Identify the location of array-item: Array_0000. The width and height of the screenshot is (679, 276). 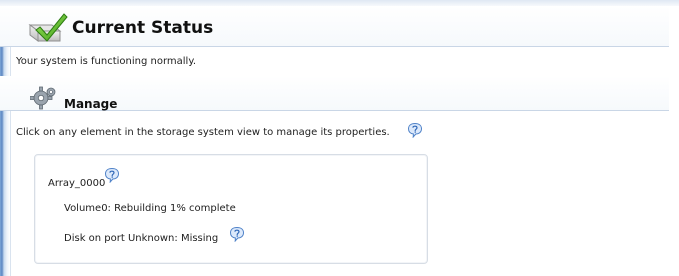
(76, 183).